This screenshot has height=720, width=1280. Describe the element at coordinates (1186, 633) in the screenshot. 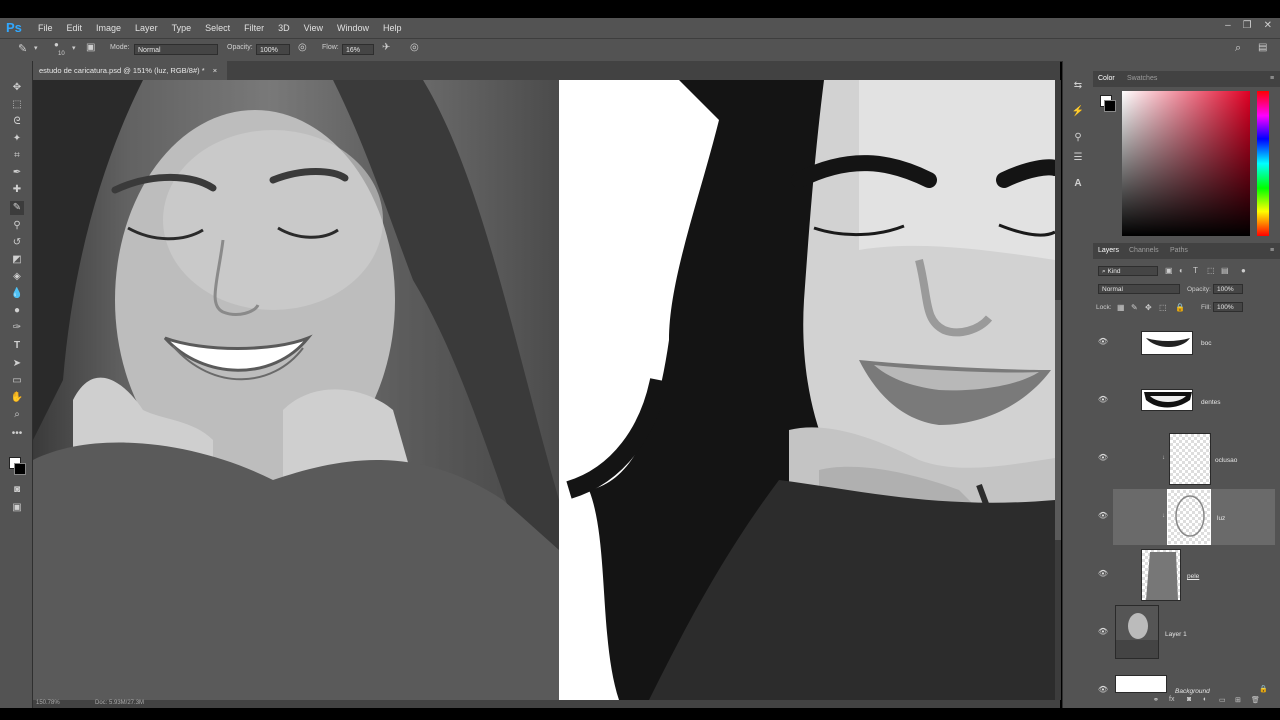

I see `layer-row-layer-1: 👁 Layer 1` at that location.